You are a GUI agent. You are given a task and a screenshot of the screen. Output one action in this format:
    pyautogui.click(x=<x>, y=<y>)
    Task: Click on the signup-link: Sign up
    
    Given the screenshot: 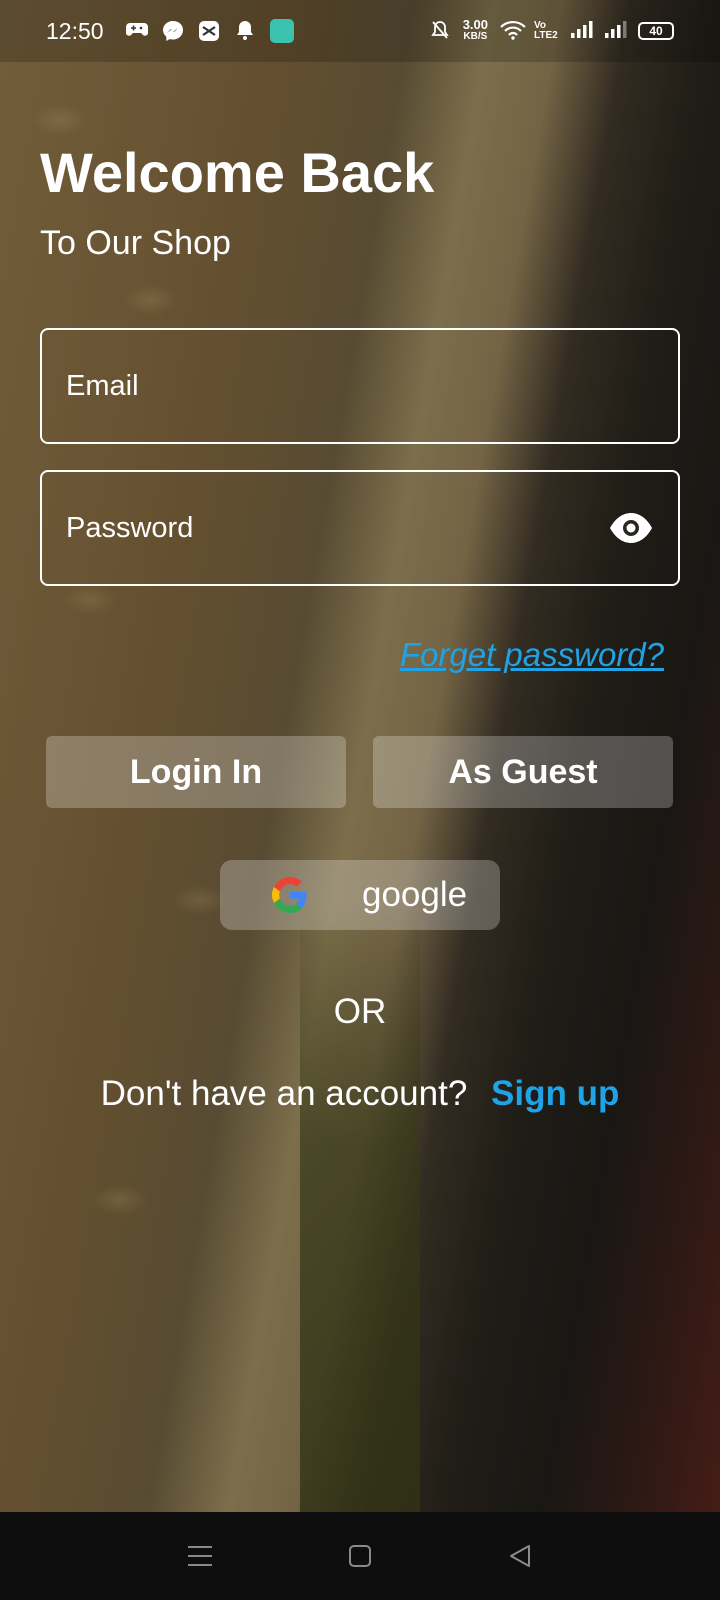 What is the action you would take?
    pyautogui.click(x=555, y=1093)
    